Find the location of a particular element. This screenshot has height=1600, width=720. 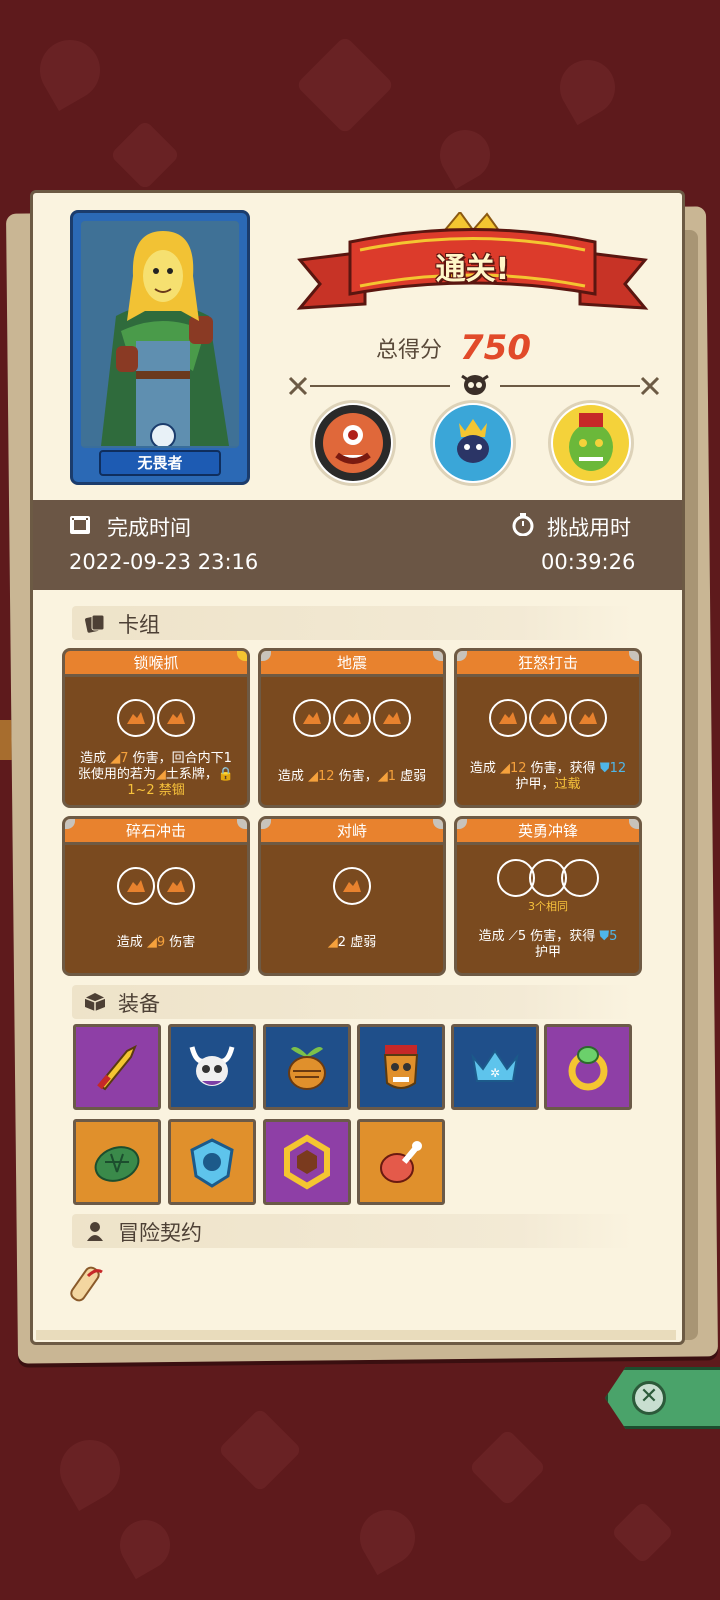

finish-time-label: 完成时间 is located at coordinates (149, 528).